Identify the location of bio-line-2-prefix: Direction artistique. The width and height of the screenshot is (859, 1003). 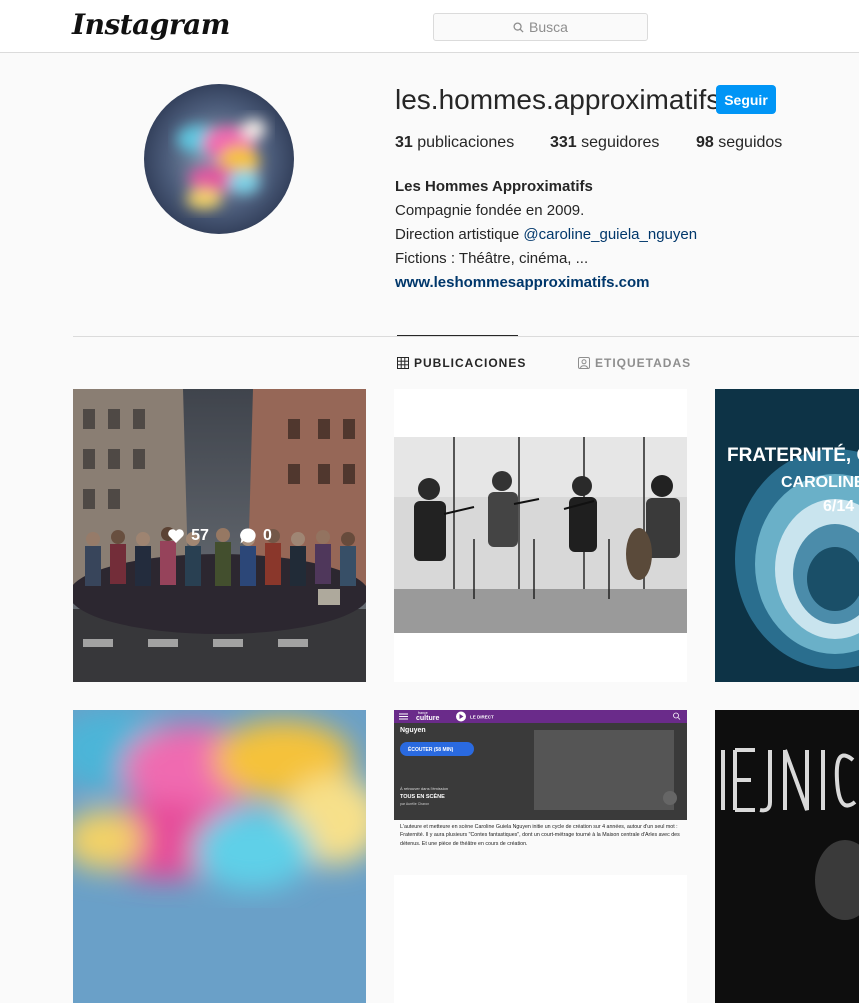
(459, 234).